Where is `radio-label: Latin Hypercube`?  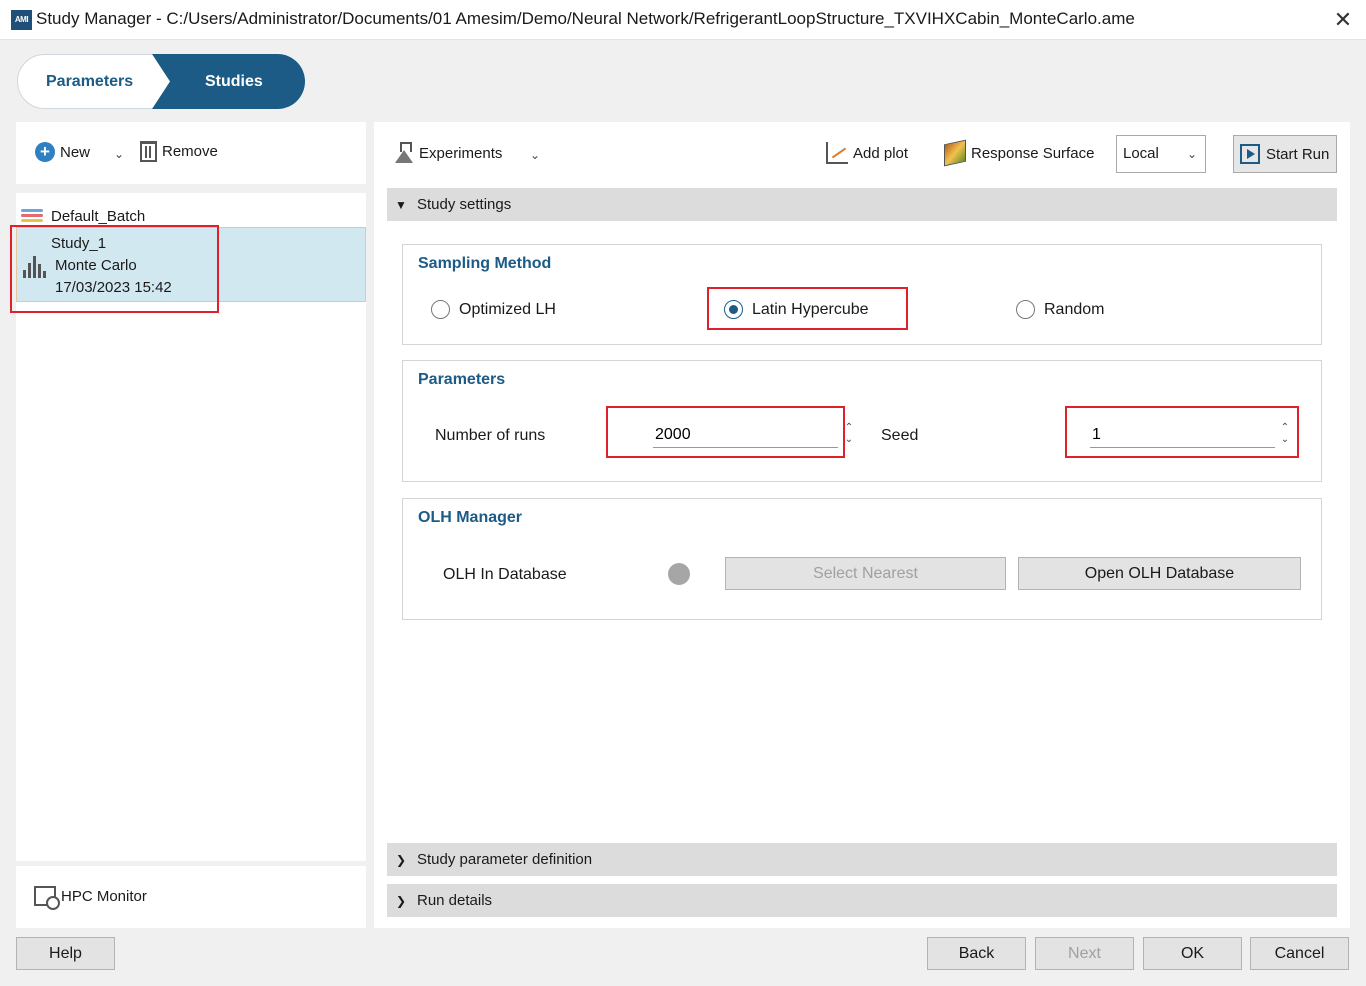
radio-label: Latin Hypercube is located at coordinates (810, 309).